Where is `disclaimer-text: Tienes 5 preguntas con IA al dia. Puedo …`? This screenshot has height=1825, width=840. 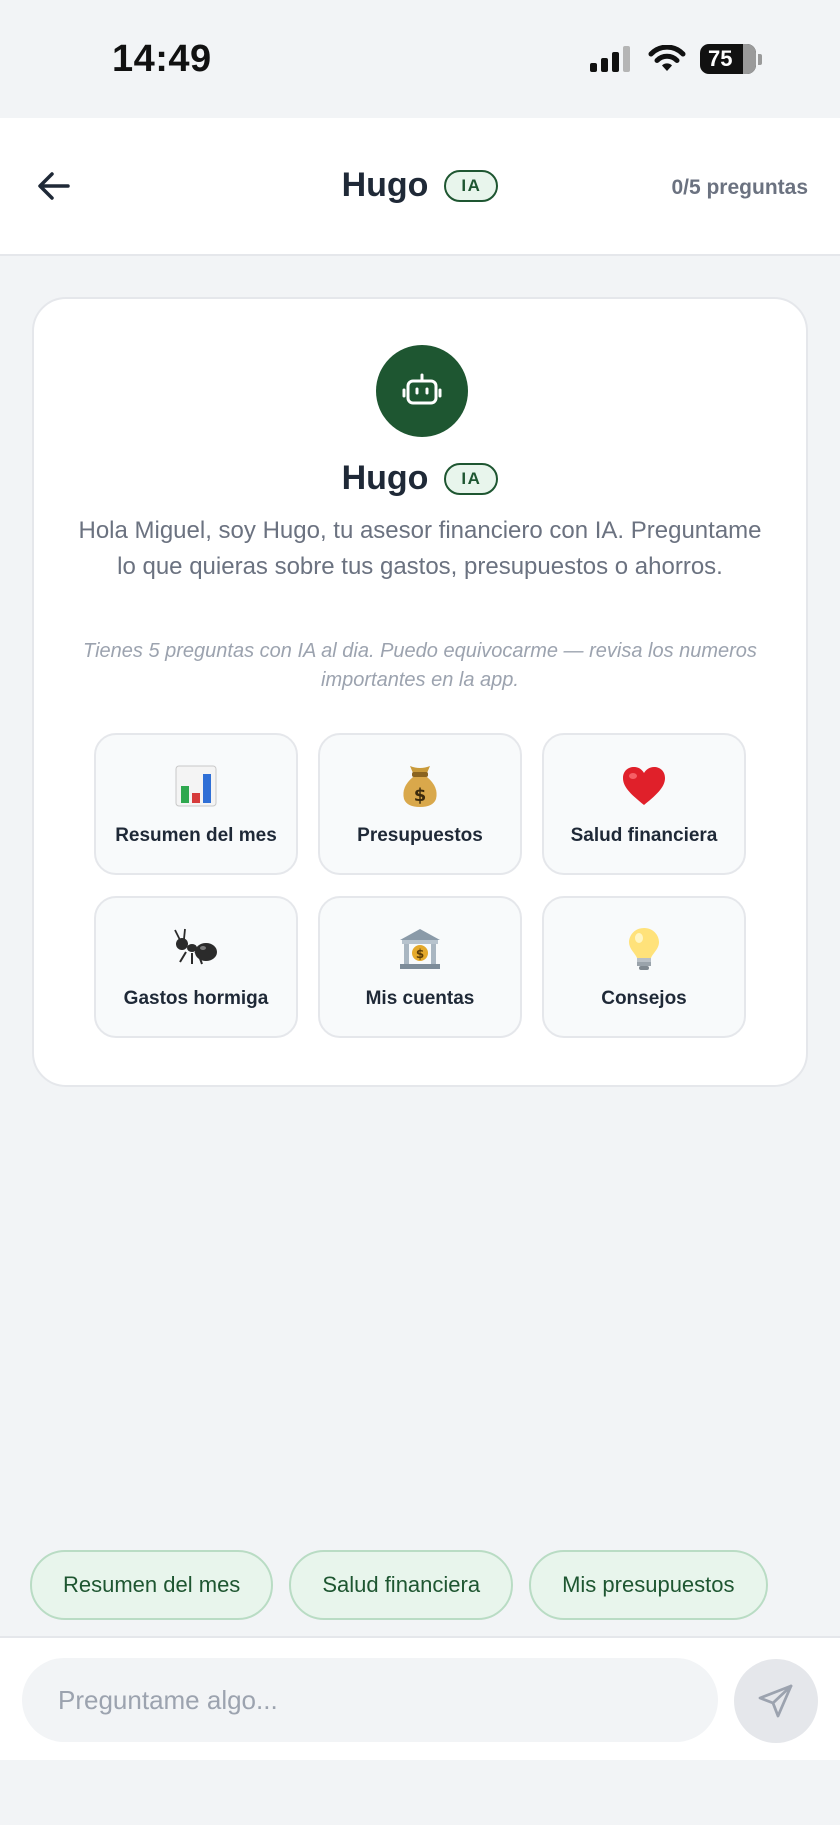
disclaimer-text: Tienes 5 preguntas con IA al dia. Puedo … is located at coordinates (420, 665).